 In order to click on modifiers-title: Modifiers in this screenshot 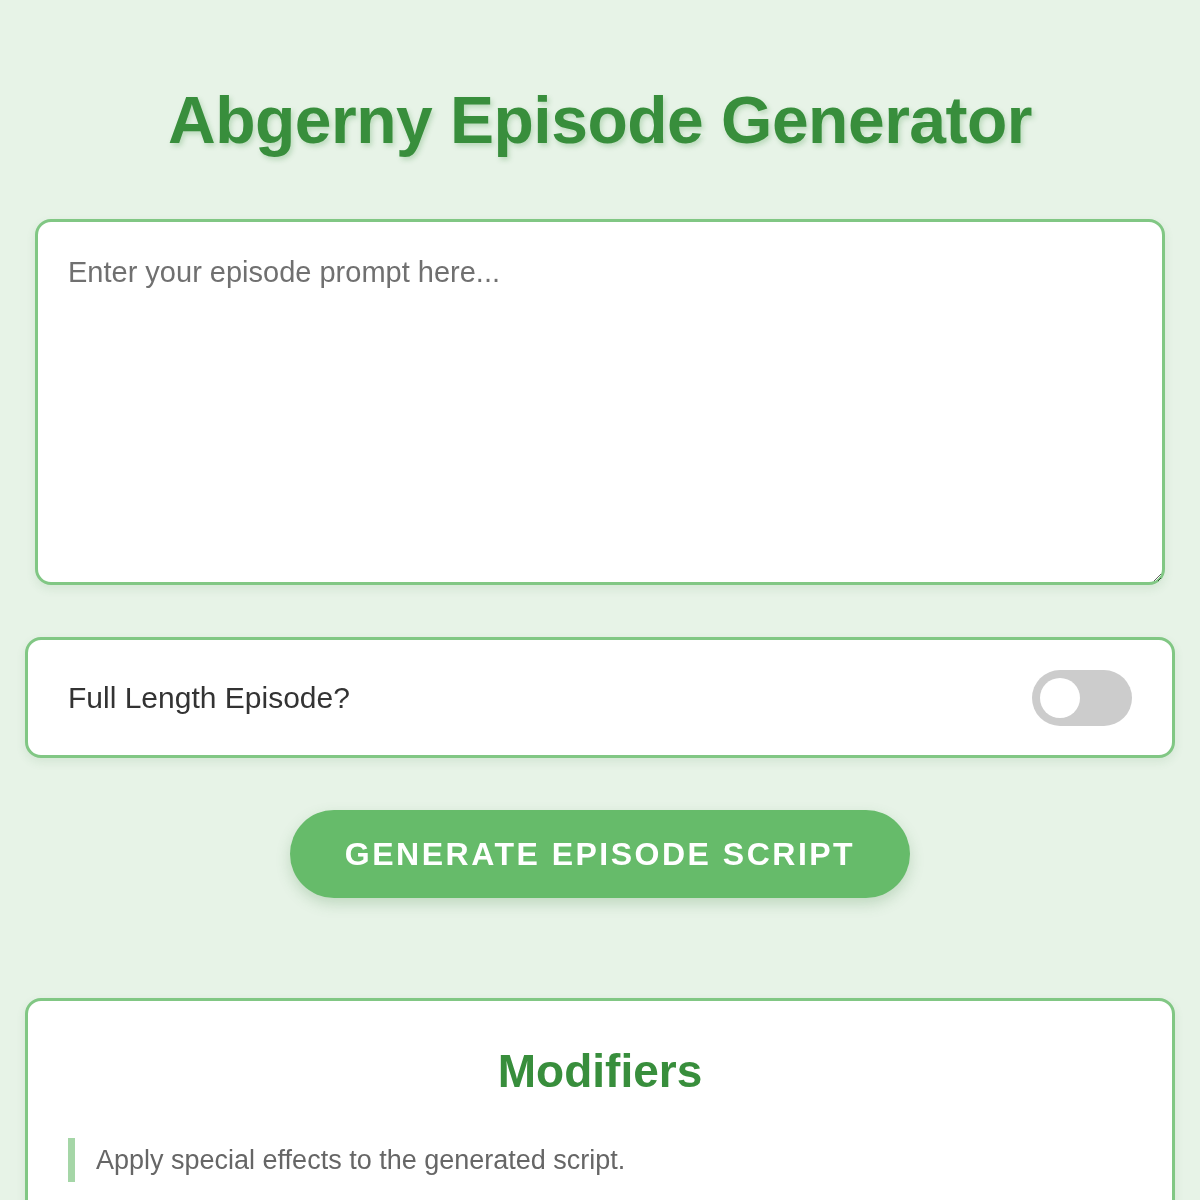, I will do `click(600, 1071)`.